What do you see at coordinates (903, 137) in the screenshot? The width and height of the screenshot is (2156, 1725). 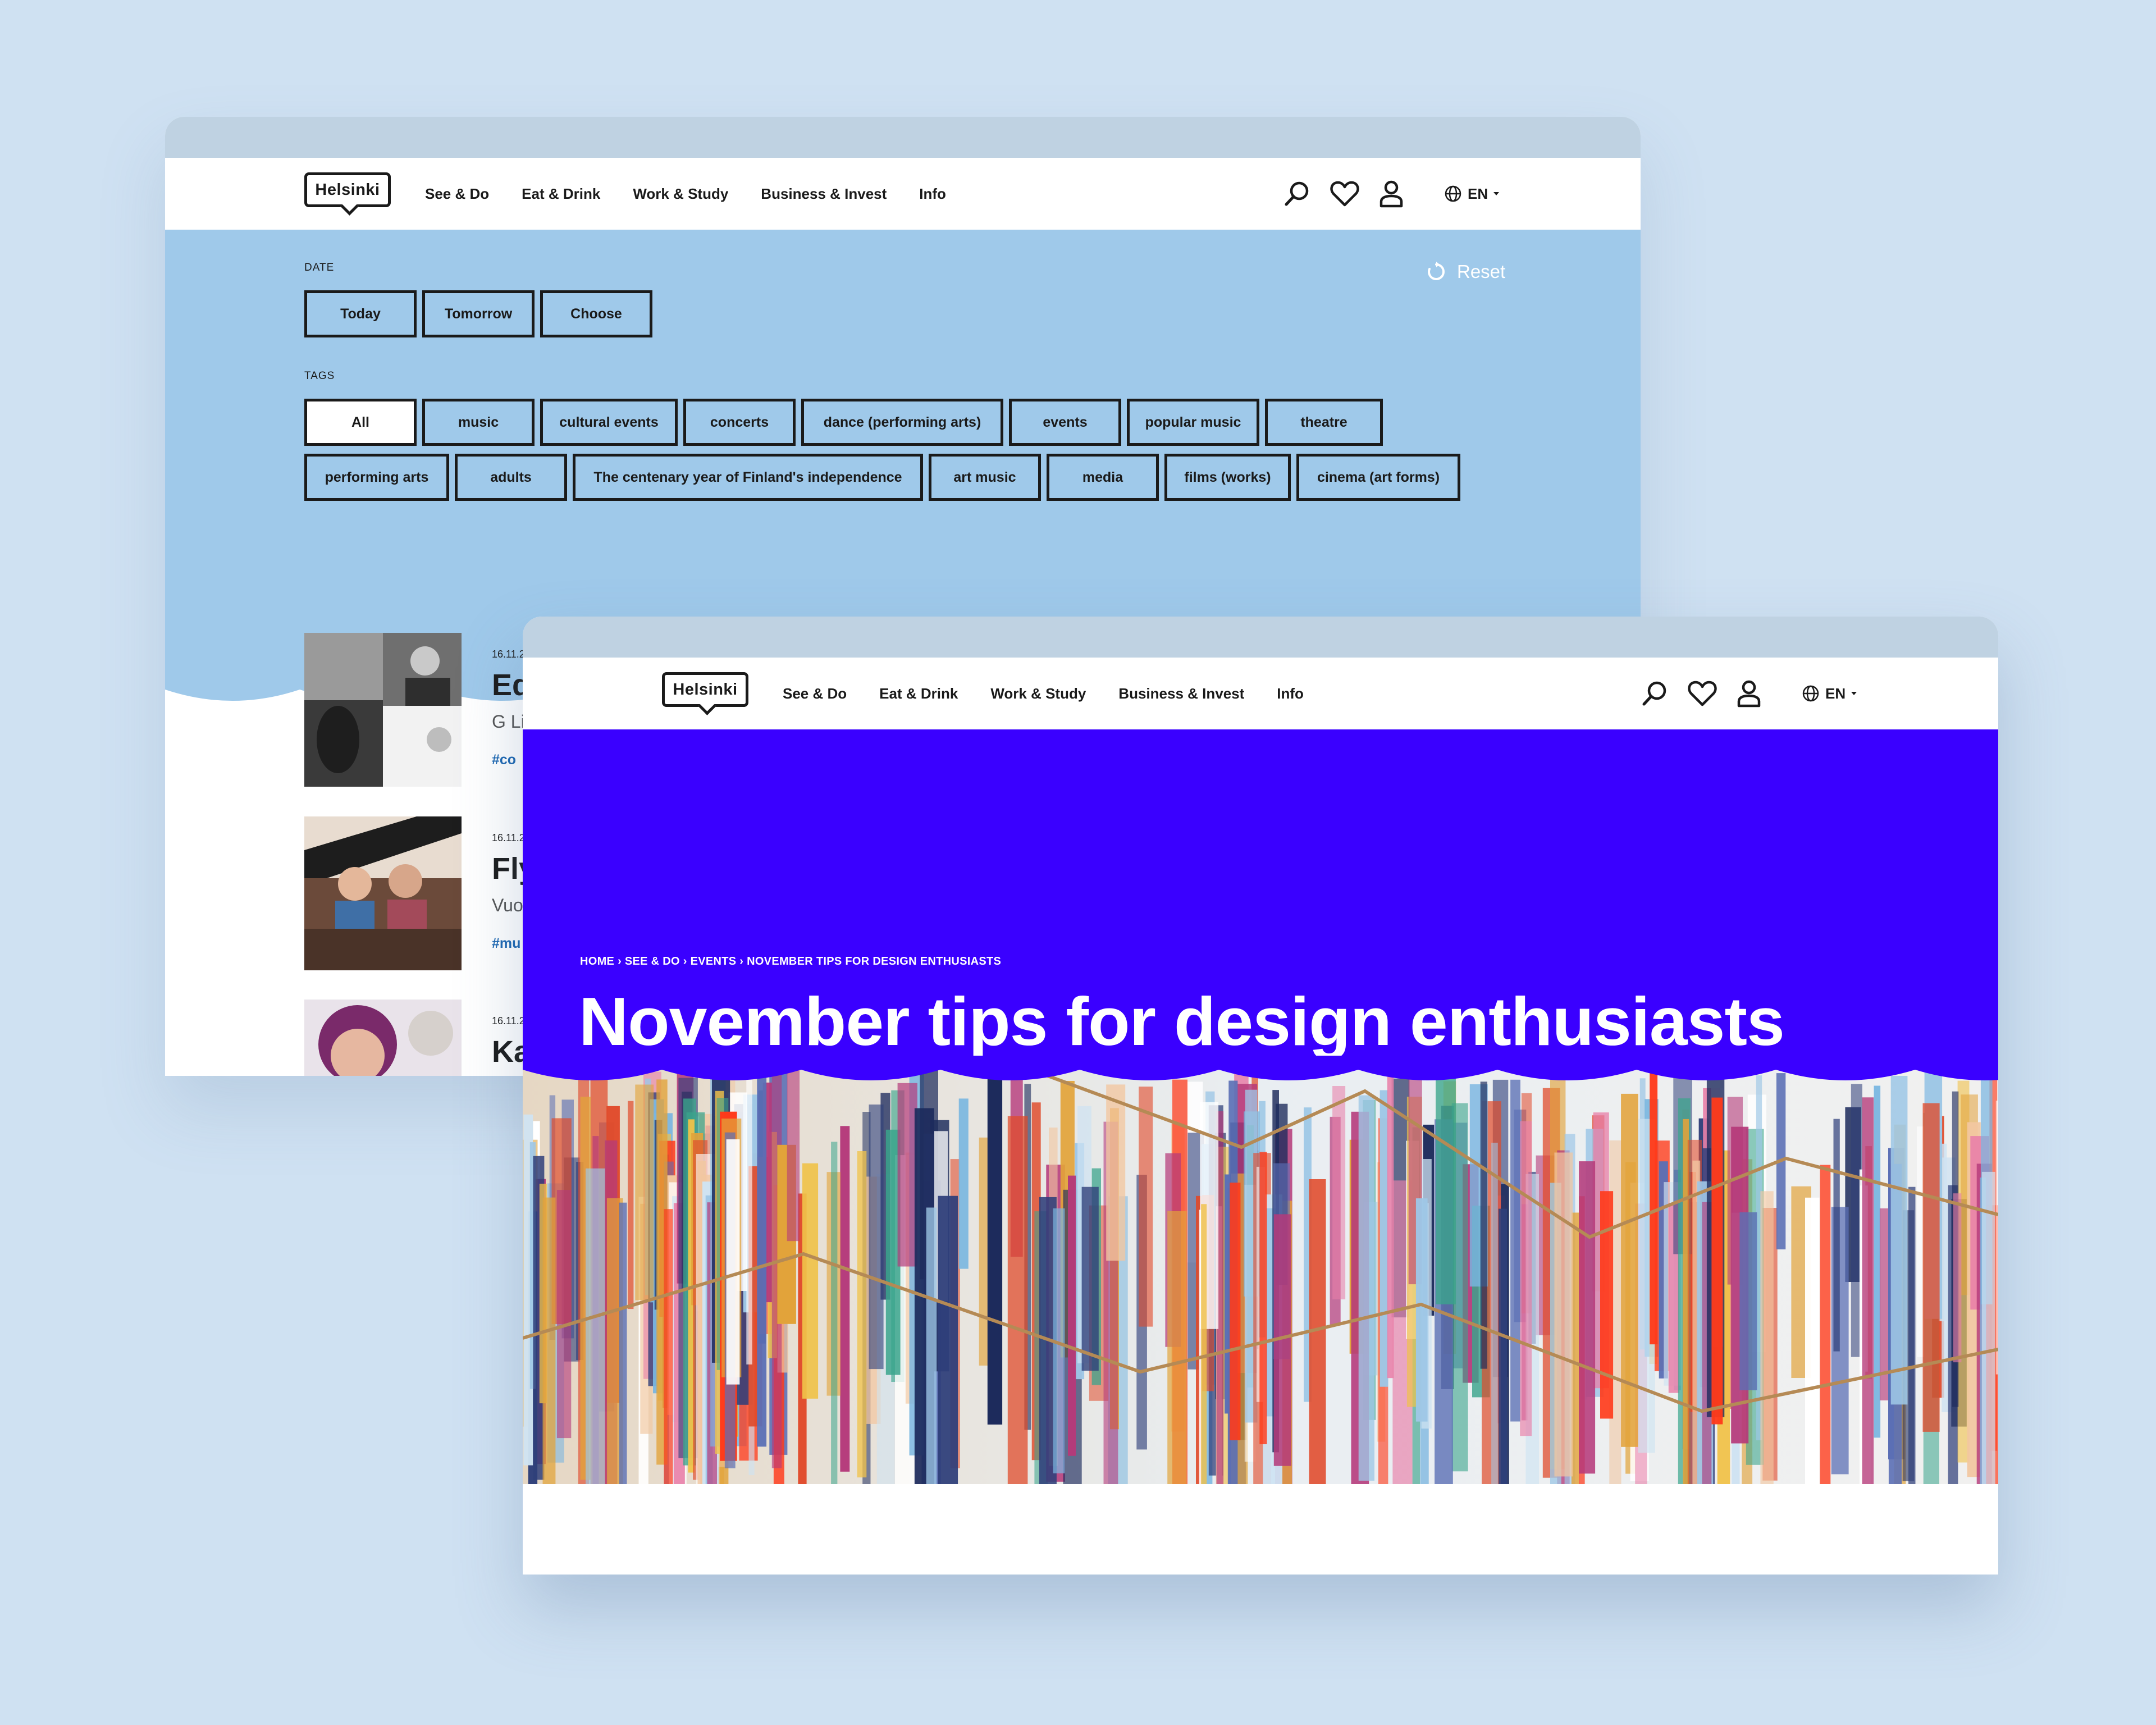 I see `browser-chrome` at bounding box center [903, 137].